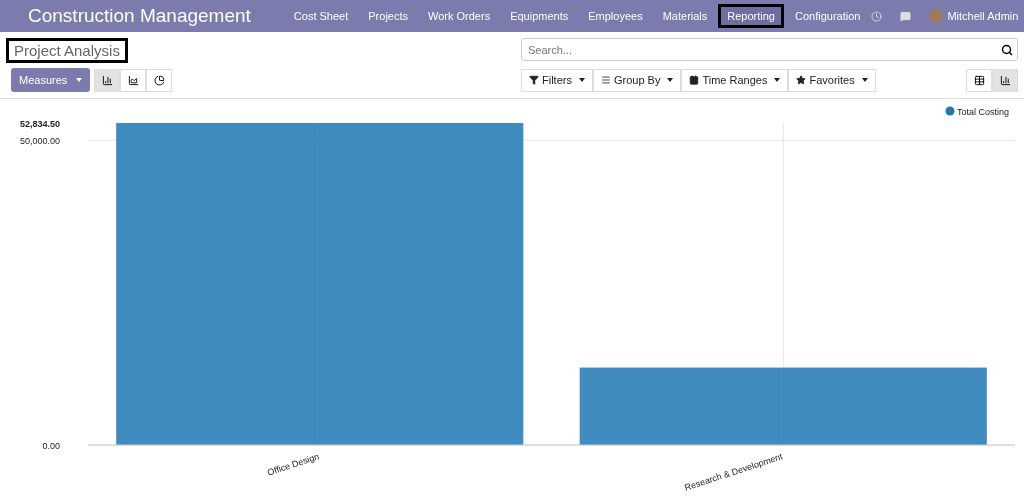 This screenshot has width=1024, height=497. Describe the element at coordinates (801, 80) in the screenshot. I see `favorite-icon` at that location.